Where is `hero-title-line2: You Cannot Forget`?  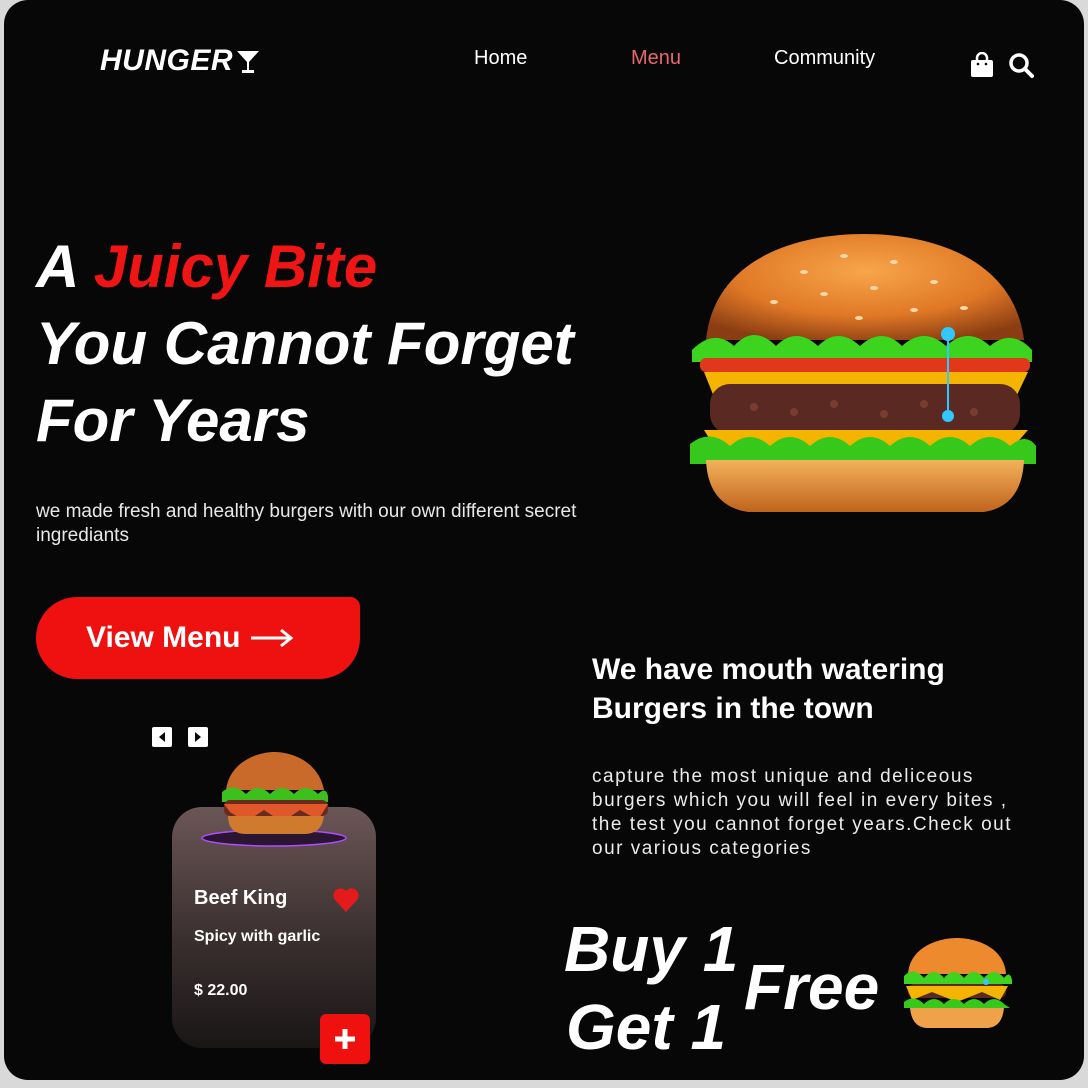 hero-title-line2: You Cannot Forget is located at coordinates (305, 343).